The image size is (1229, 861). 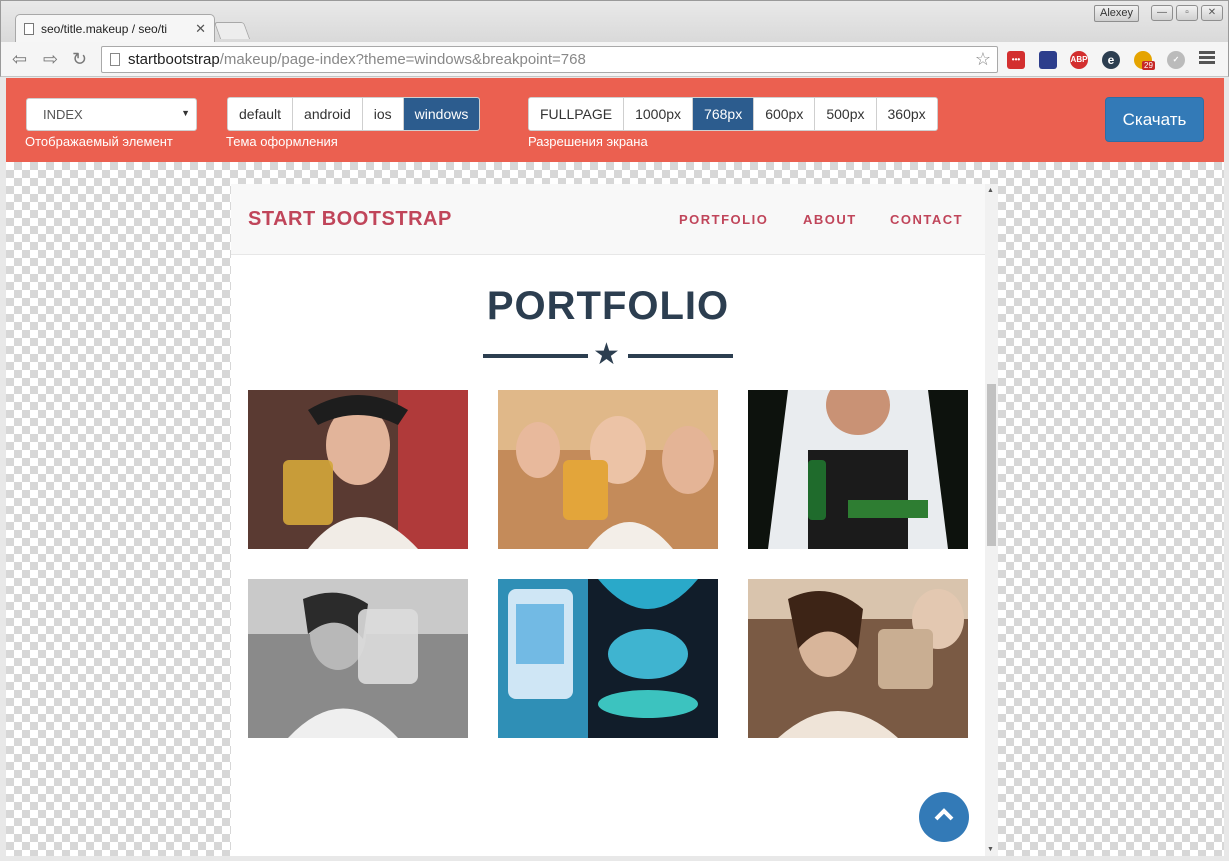 I want to click on theme-label: Тема оформления, so click(x=282, y=141).